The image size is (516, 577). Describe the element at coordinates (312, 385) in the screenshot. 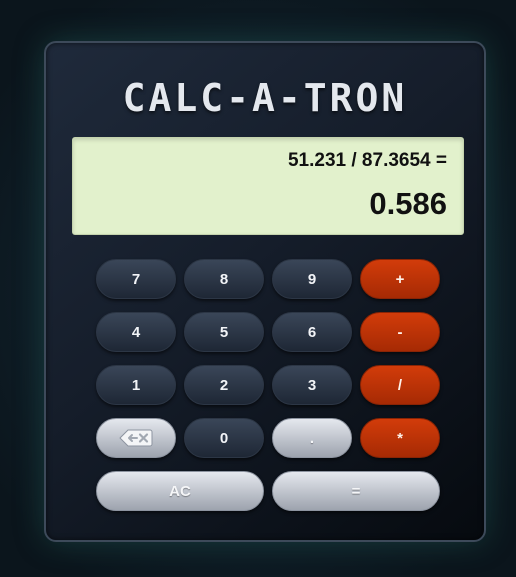

I see `key-3: 3` at that location.